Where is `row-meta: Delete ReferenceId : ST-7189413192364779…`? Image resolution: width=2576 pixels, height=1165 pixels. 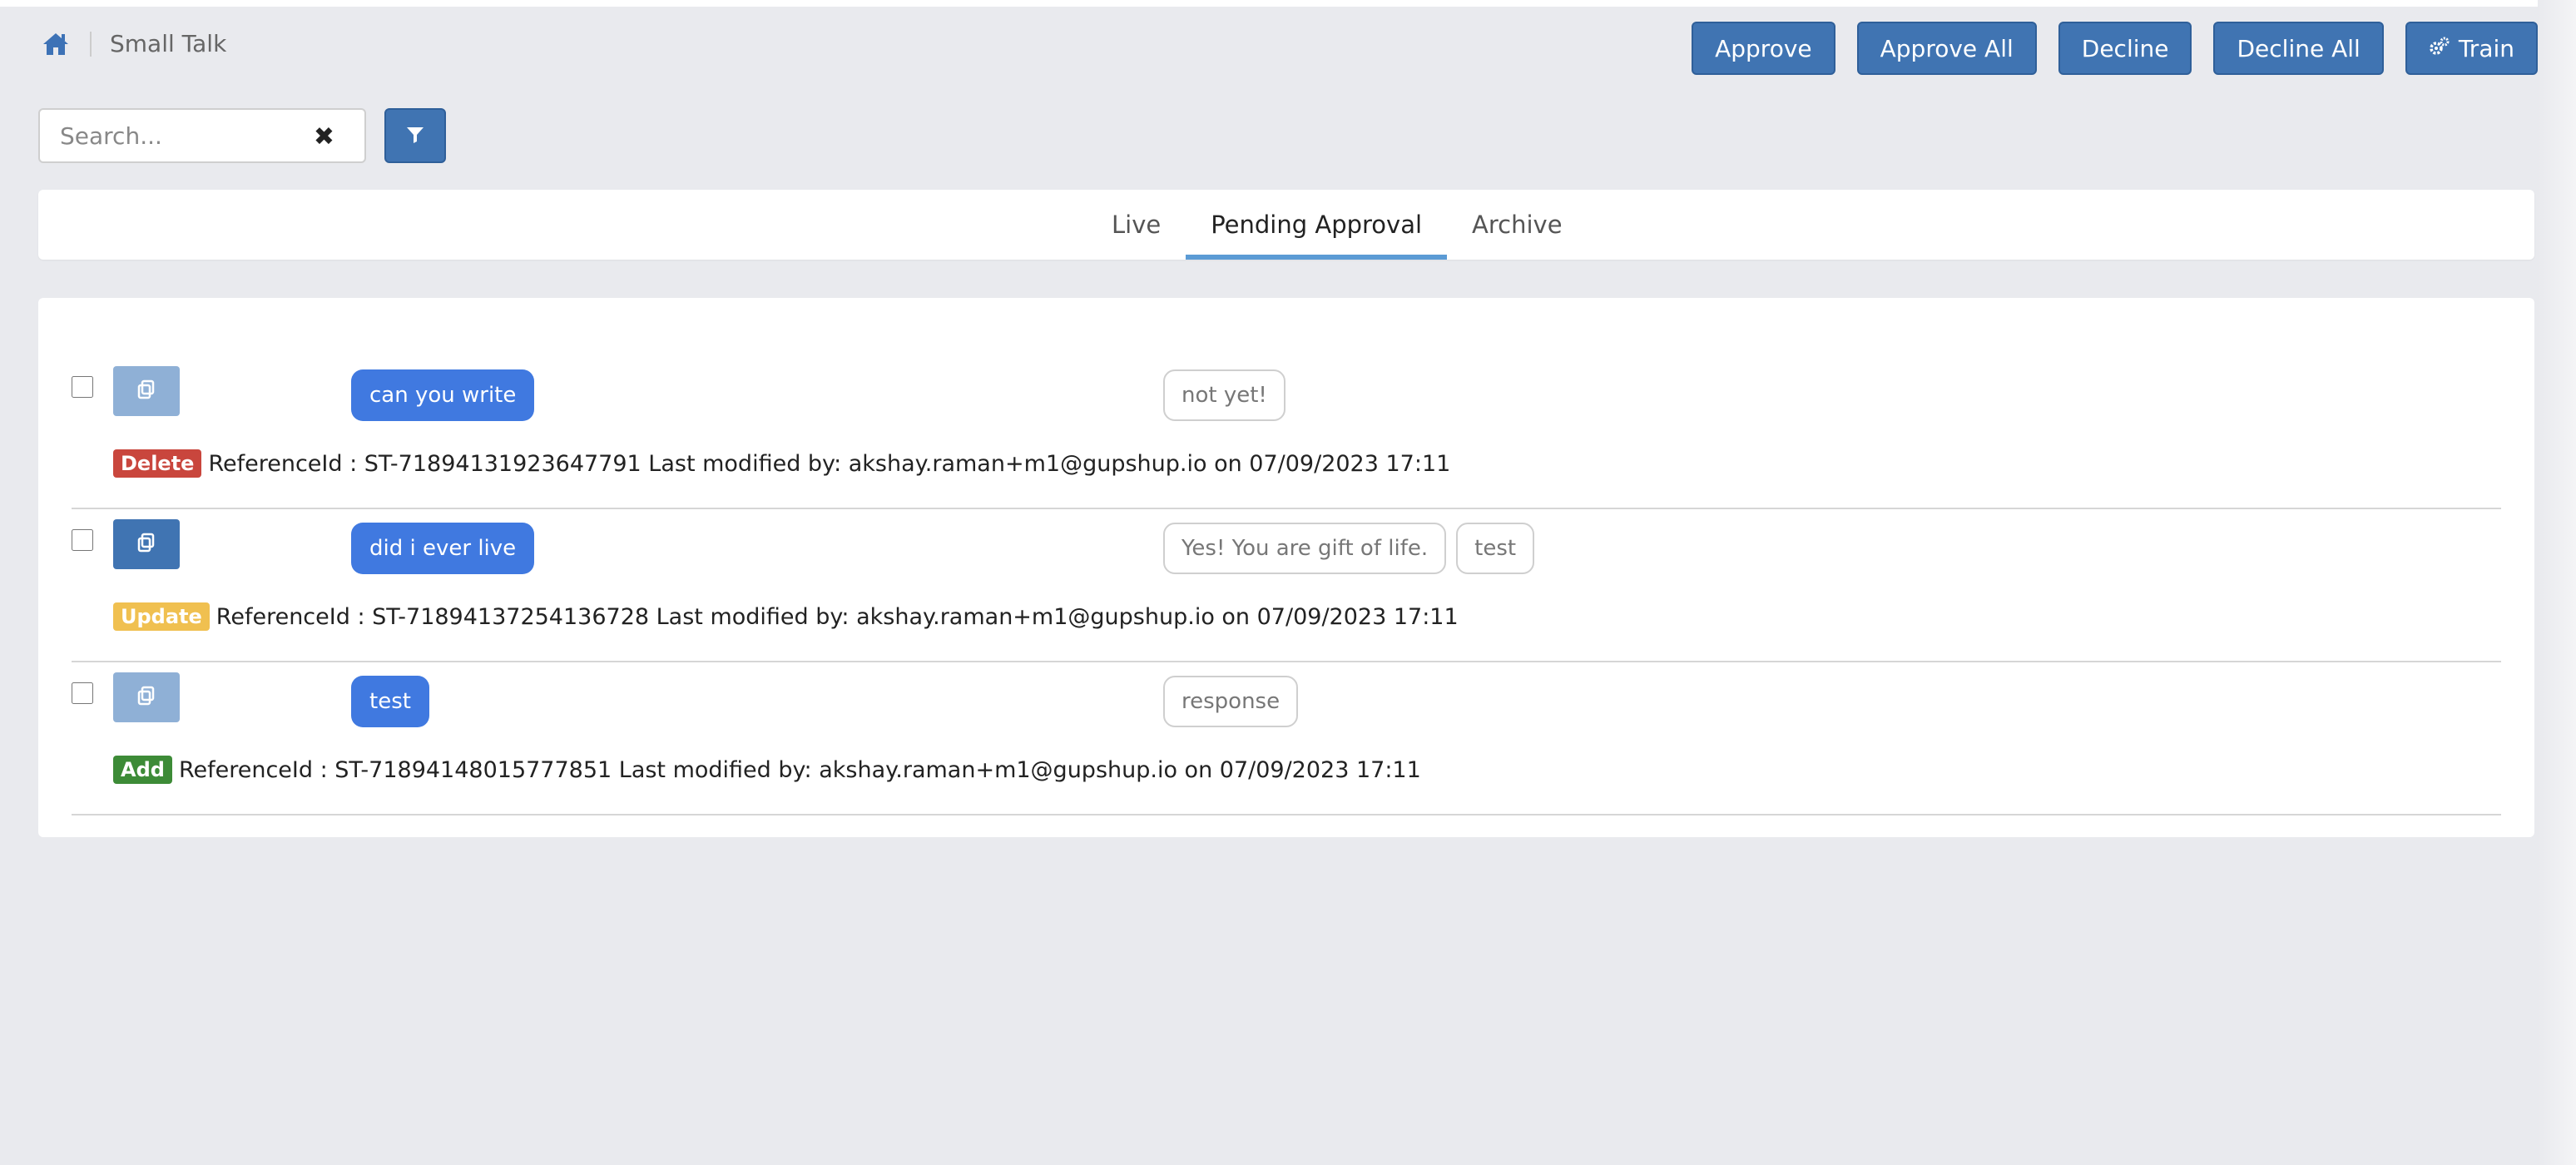 row-meta: Delete ReferenceId : ST-7189413192364779… is located at coordinates (782, 464).